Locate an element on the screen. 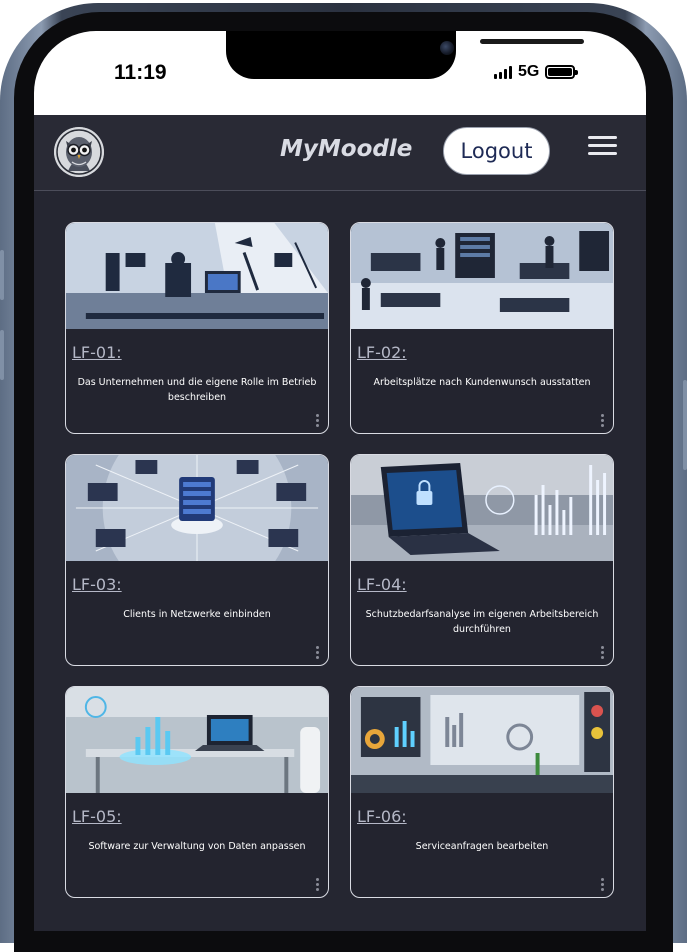 The height and width of the screenshot is (952, 687). course-card-lf-06: LF-06: Serviceanfragen bearbeiten is located at coordinates (482, 792).